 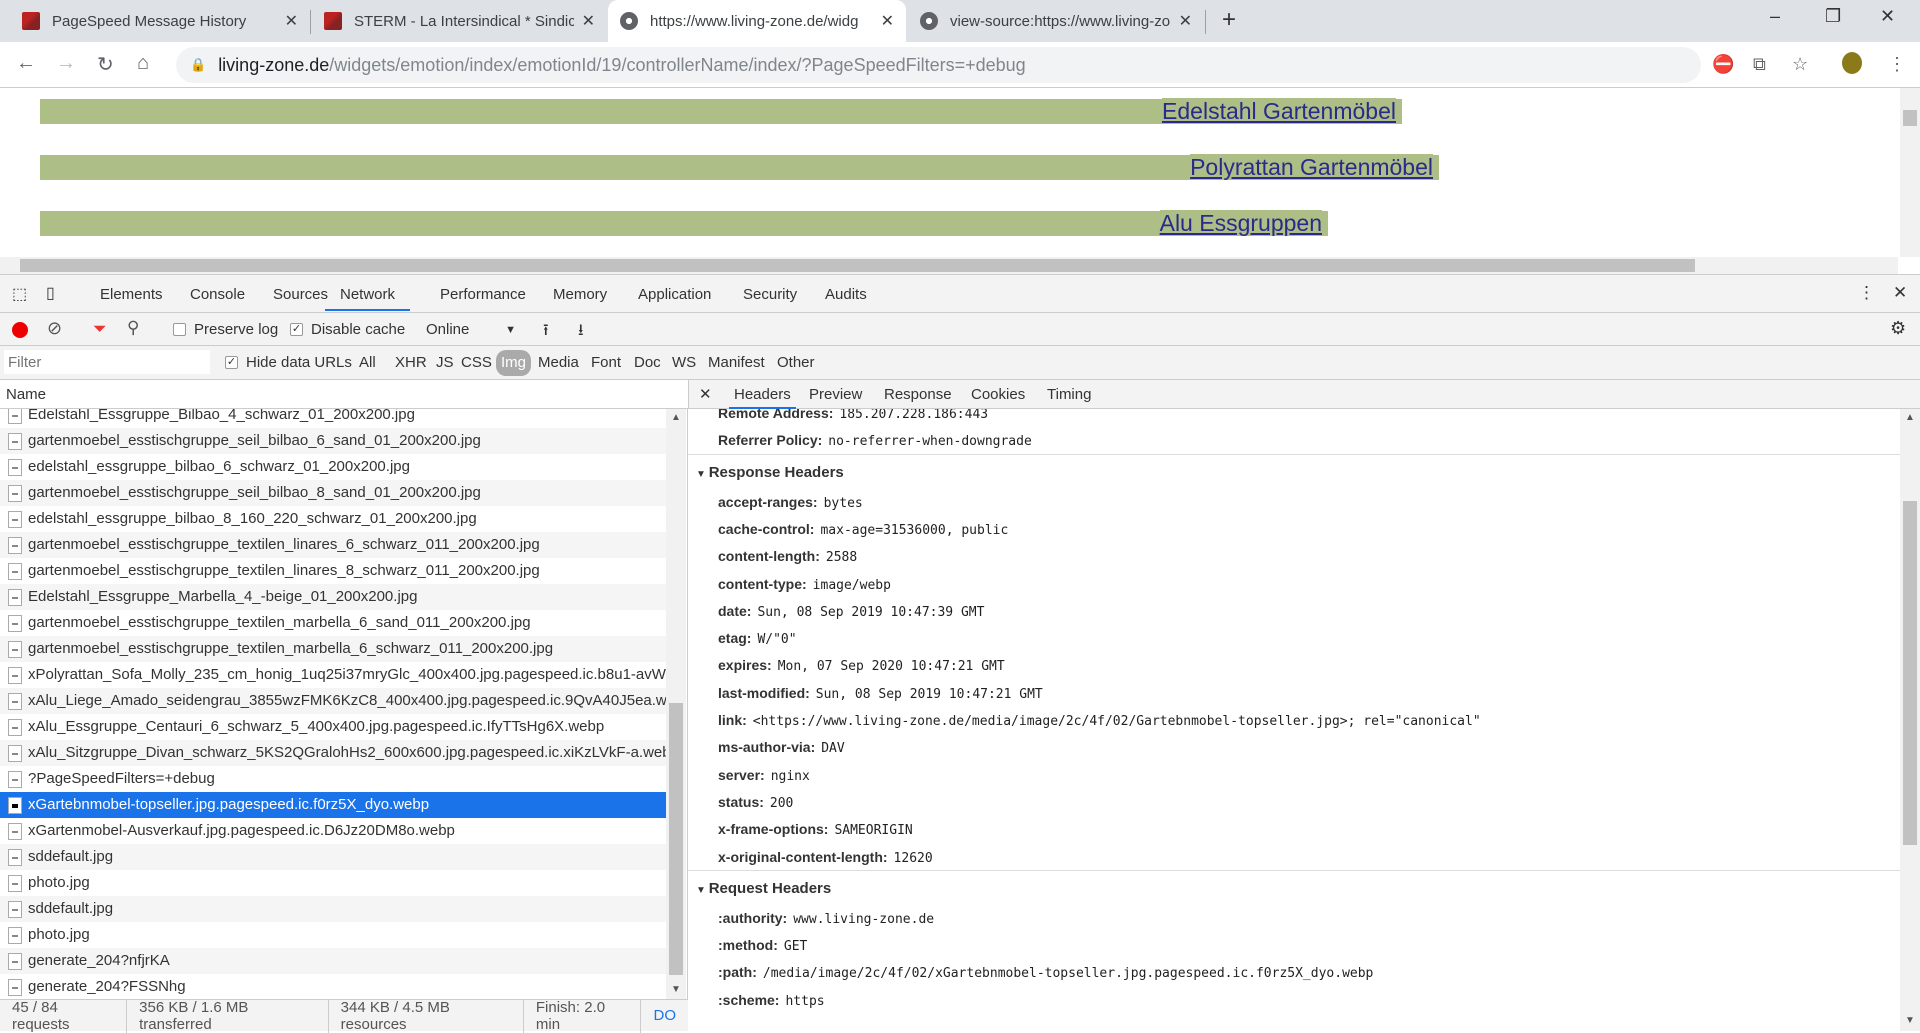 I want to click on tab-response: Response, so click(x=918, y=394).